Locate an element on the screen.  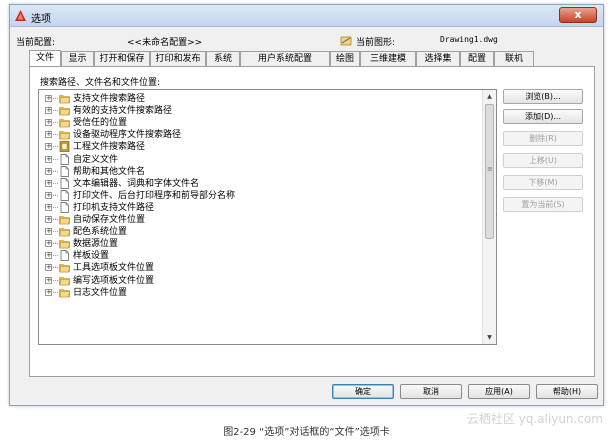
tab-drafting: 绘图 is located at coordinates (345, 58).